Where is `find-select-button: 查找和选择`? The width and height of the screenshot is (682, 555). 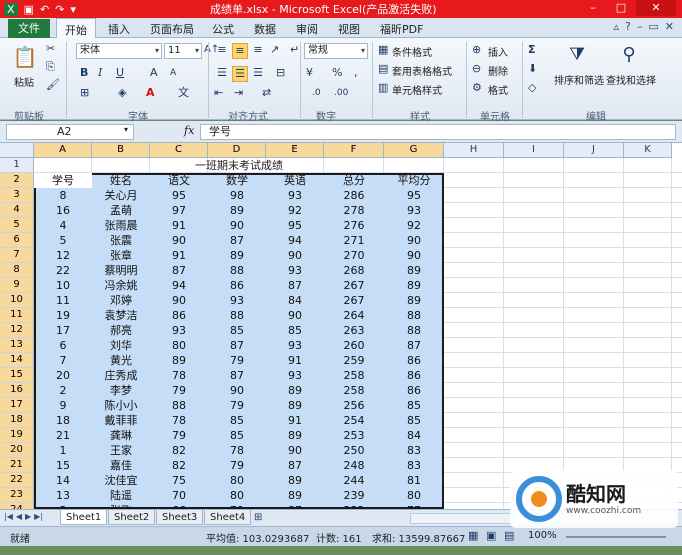
find-select-button: 查找和选择 is located at coordinates (631, 79).